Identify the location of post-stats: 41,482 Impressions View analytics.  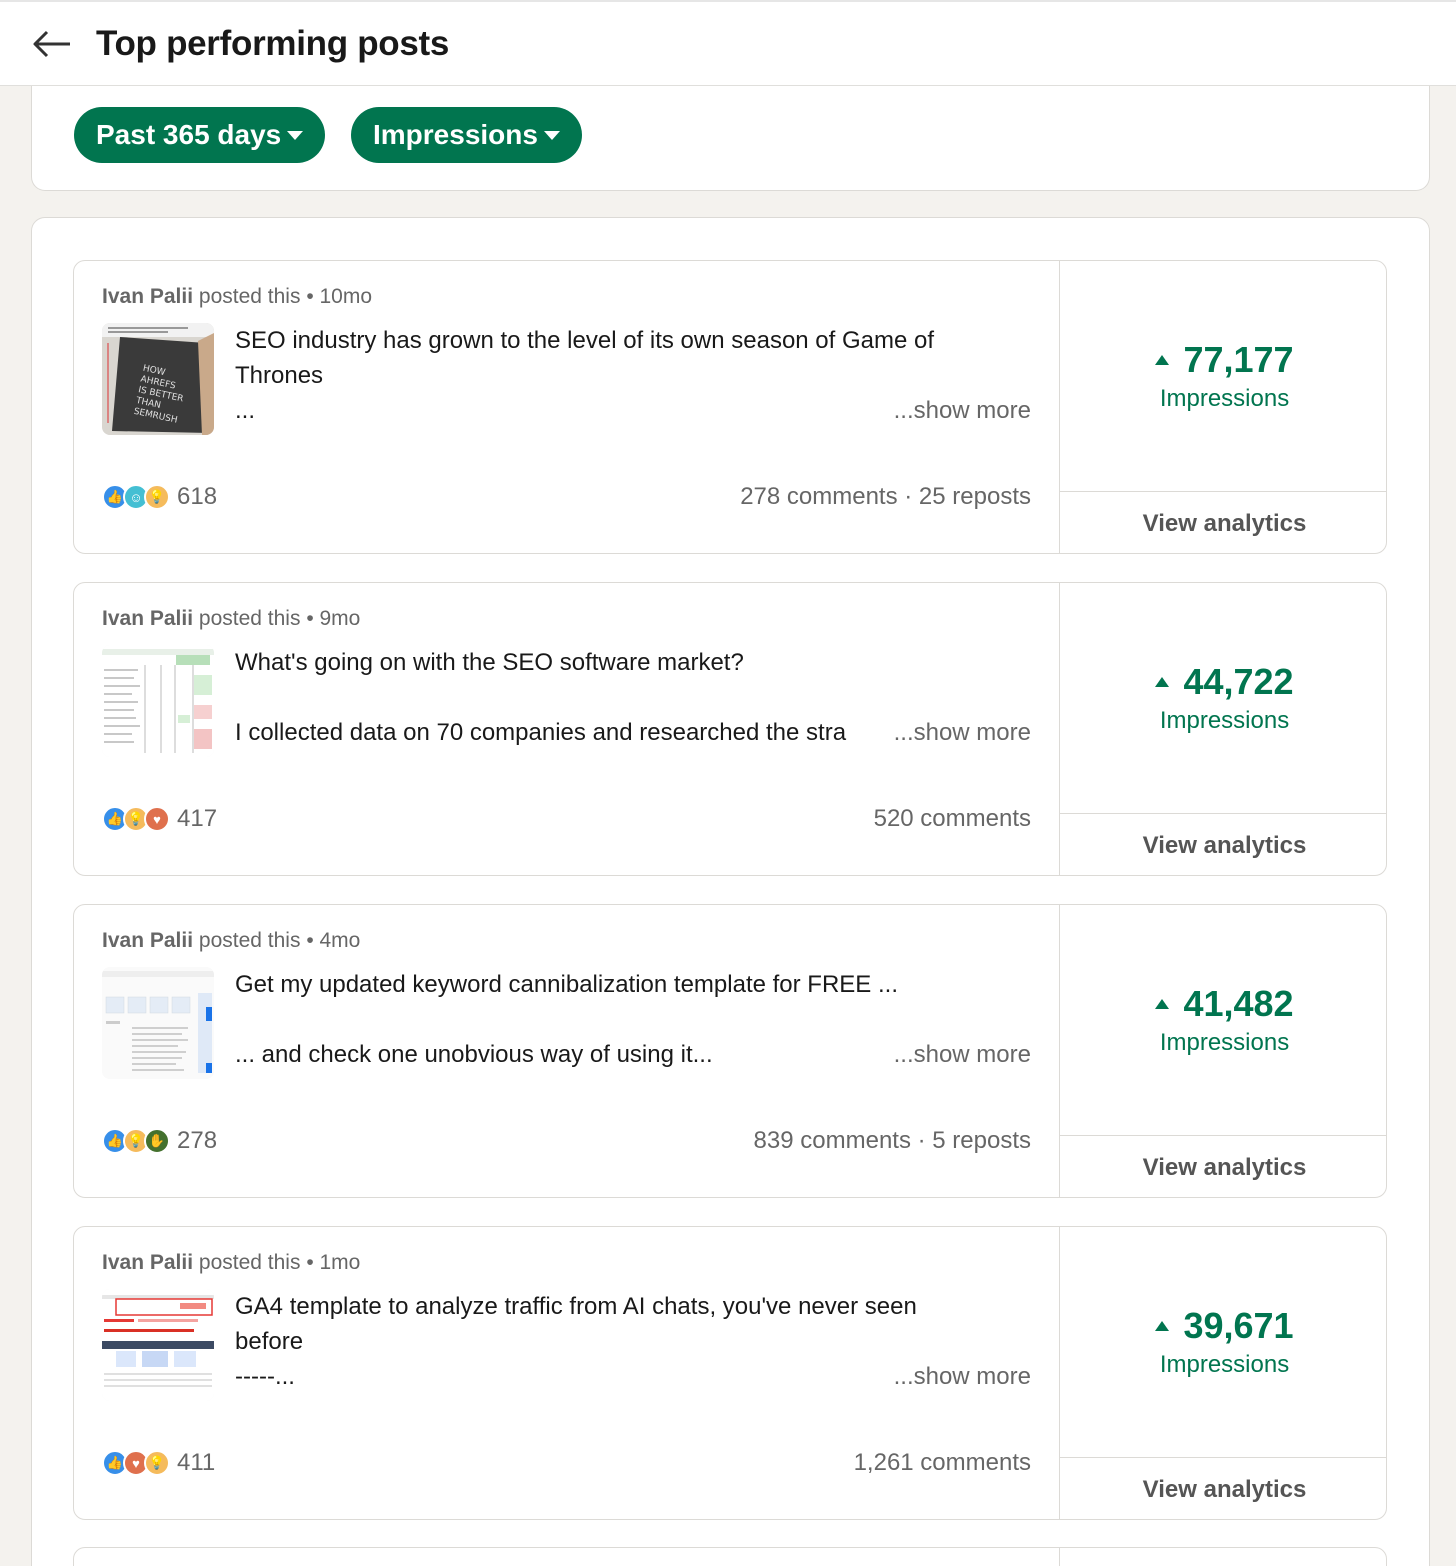
(1222, 1051).